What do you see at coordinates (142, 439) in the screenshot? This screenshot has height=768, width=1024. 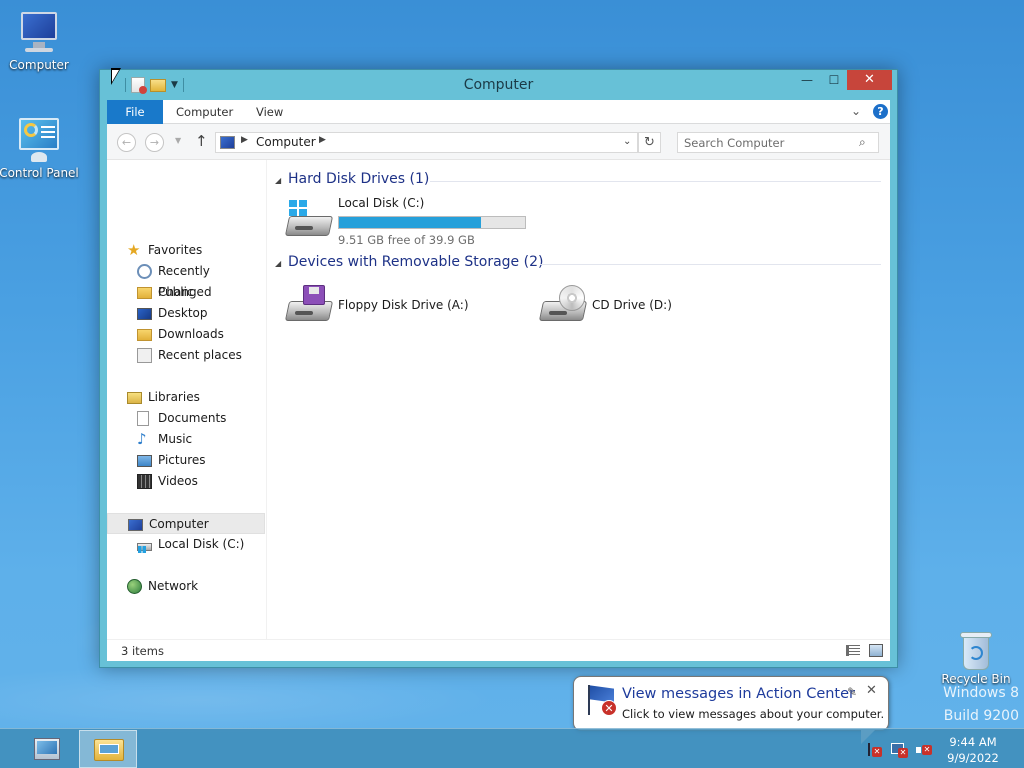 I see `music-icon: ♪` at bounding box center [142, 439].